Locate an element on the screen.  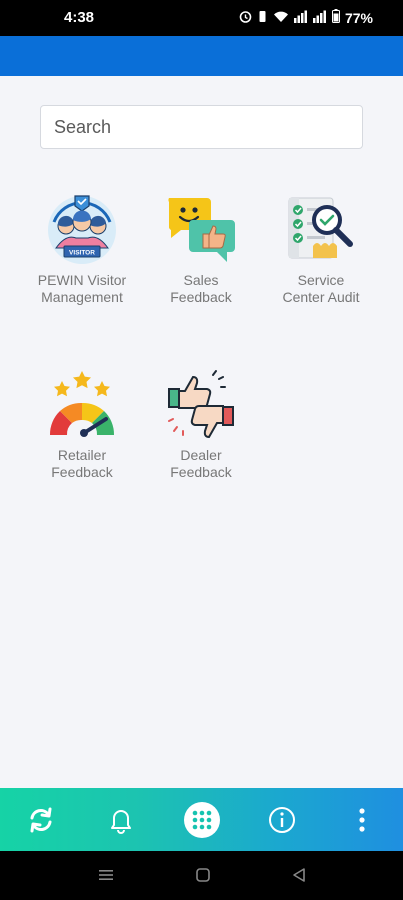
tile-dealer-feedback: Dealer Feedback is located at coordinates (201, 424).